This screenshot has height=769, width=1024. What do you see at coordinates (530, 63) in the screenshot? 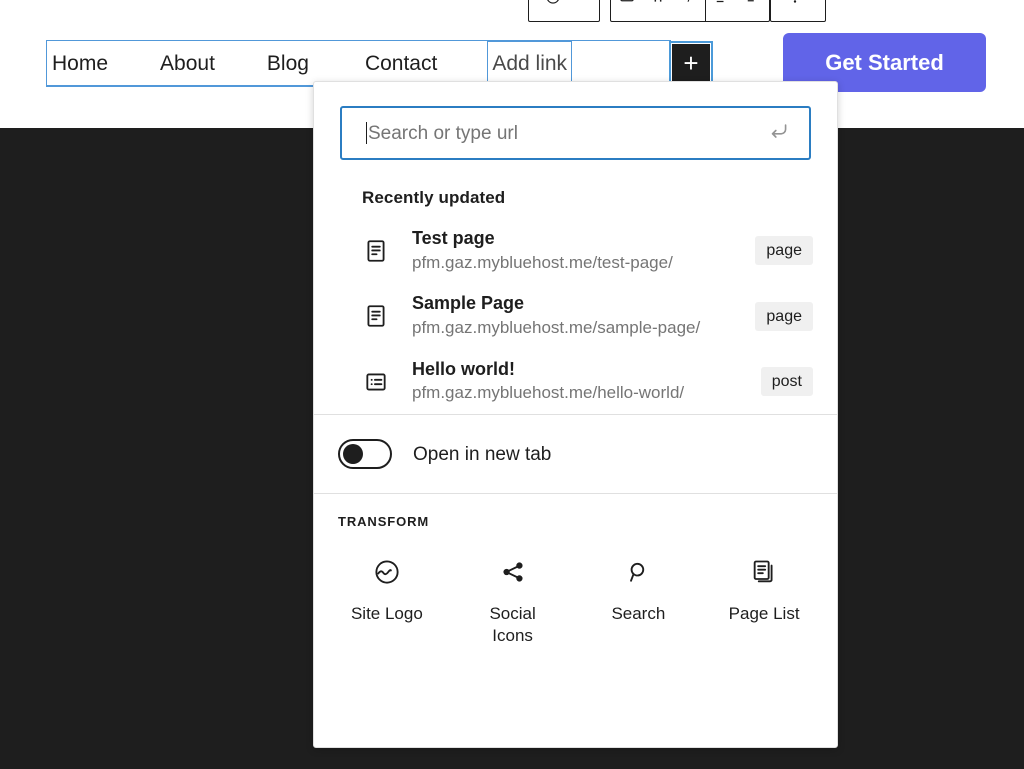
I see `add-link-label: Add link` at bounding box center [530, 63].